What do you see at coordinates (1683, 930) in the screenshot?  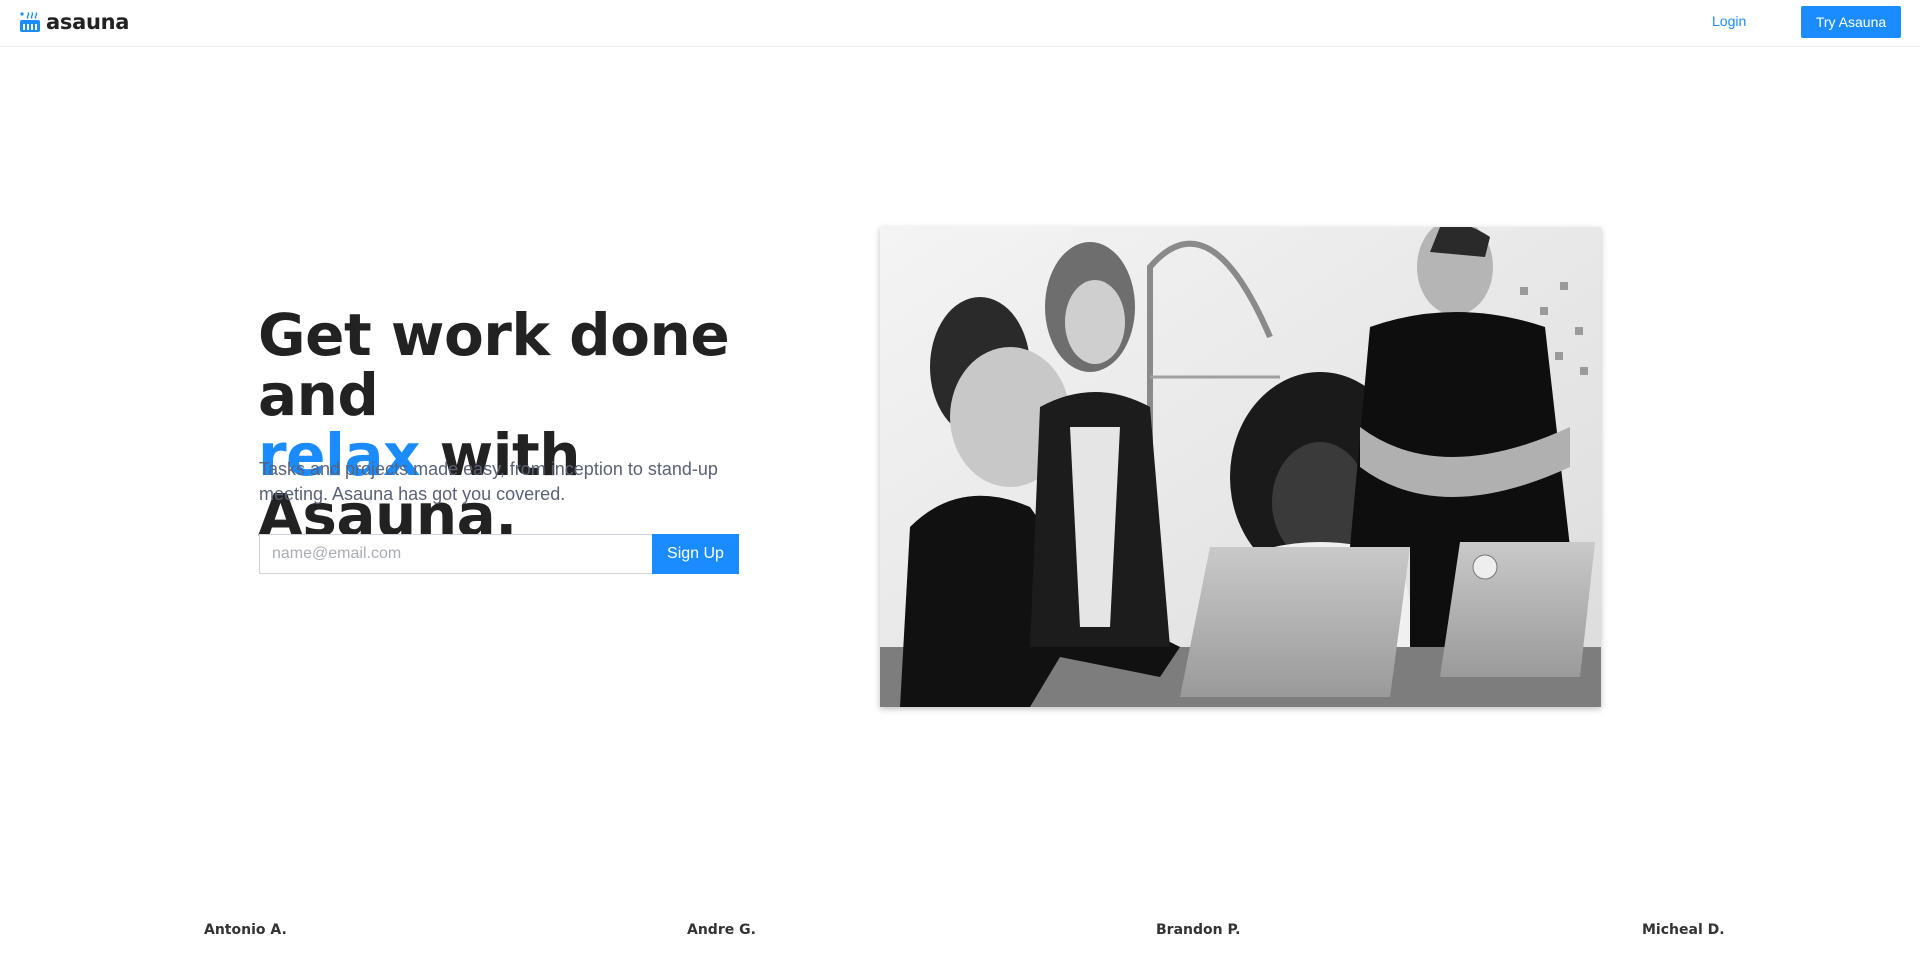 I see `testimonial-name: Micheal D.` at bounding box center [1683, 930].